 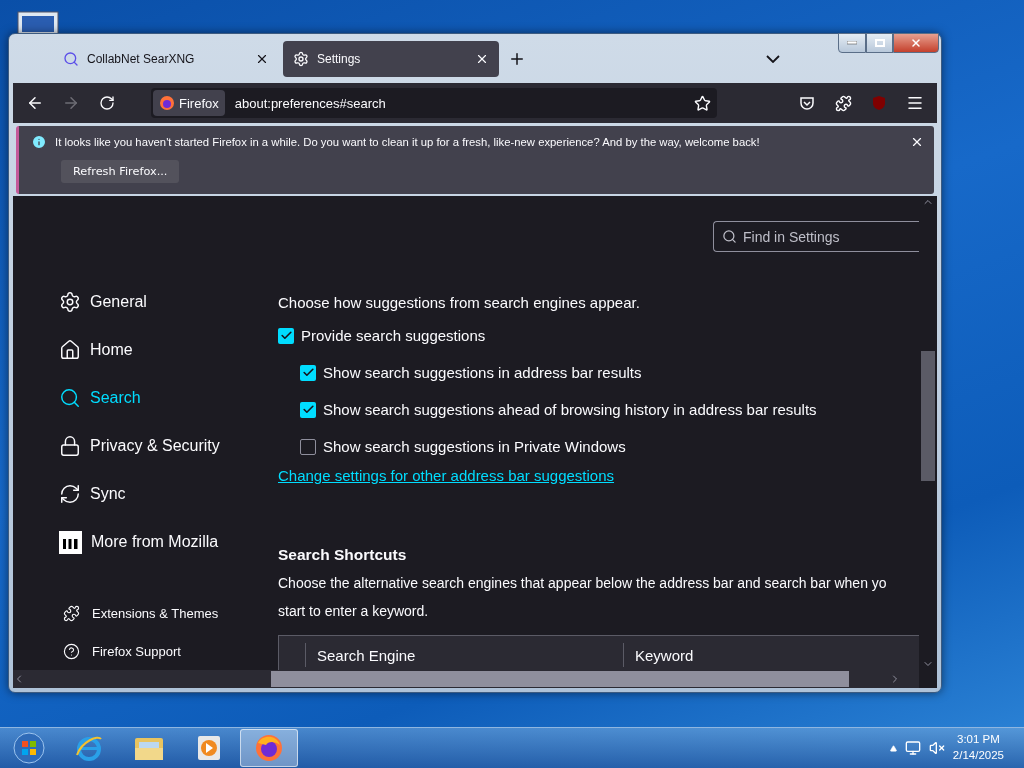 I want to click on media-player-icon, so click(x=209, y=748).